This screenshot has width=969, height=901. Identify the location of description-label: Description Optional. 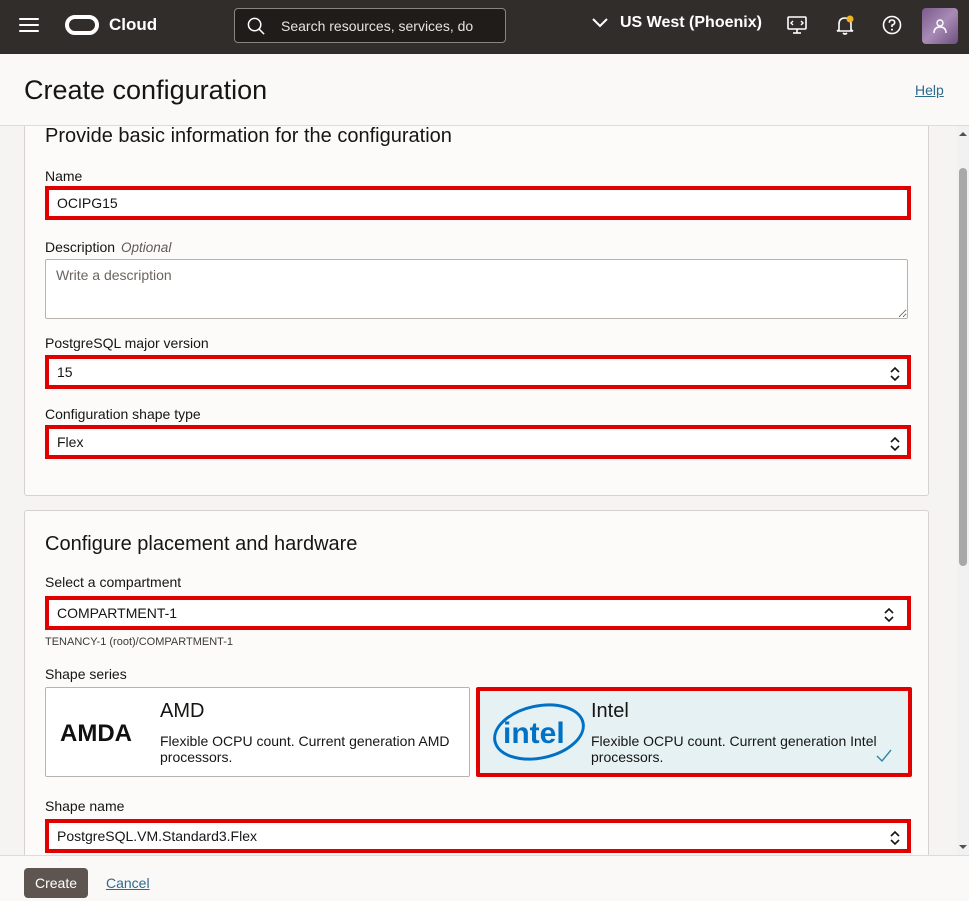
(108, 247).